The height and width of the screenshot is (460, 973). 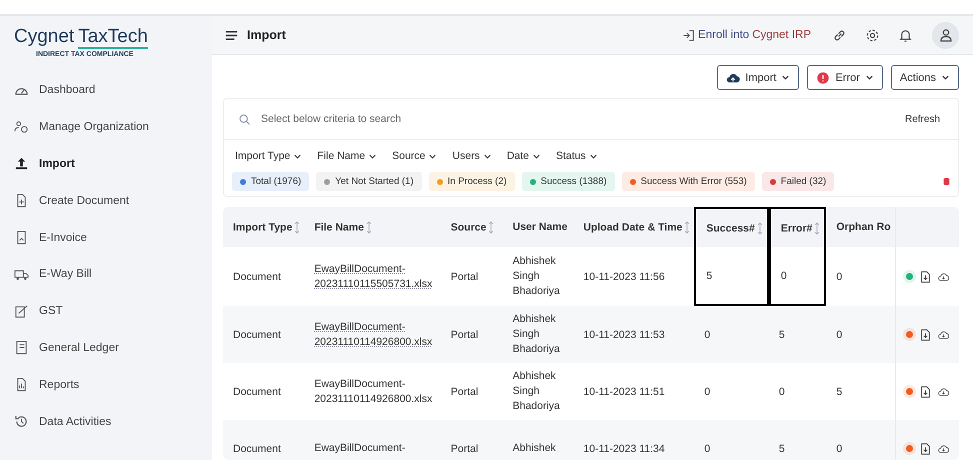 What do you see at coordinates (113, 127) in the screenshot?
I see `sidebar-item: Manage Organization` at bounding box center [113, 127].